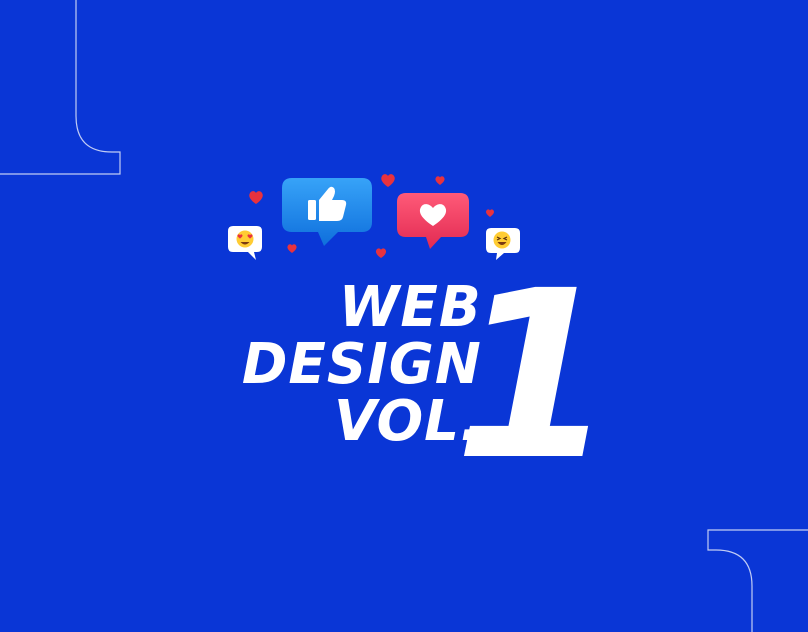 The width and height of the screenshot is (808, 632). What do you see at coordinates (327, 212) in the screenshot?
I see `thumbs-up-icon` at bounding box center [327, 212].